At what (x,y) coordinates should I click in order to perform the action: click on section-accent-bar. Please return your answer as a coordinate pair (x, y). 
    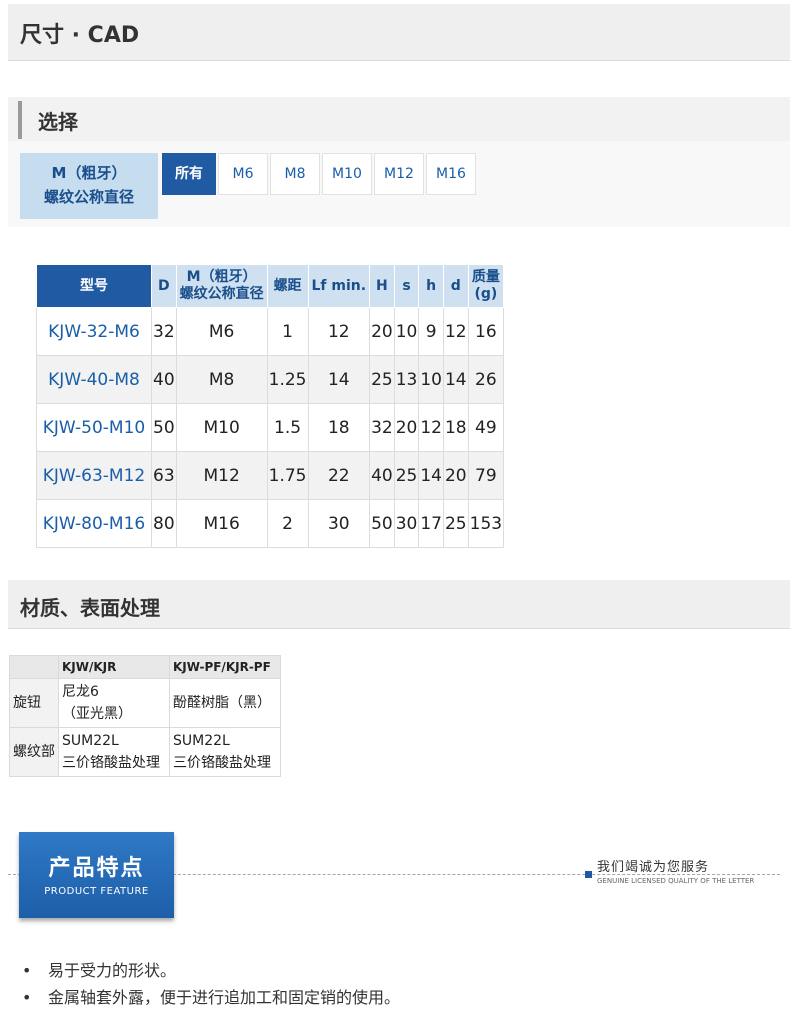
    Looking at the image, I should click on (20, 120).